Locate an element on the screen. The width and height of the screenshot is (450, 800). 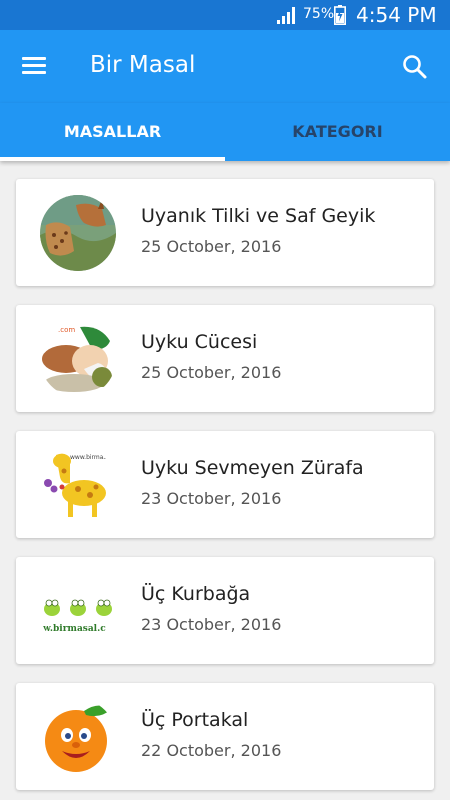
story-card: w.birmasal.c Üç Kurbağa 23 October, 2016 is located at coordinates (225, 610).